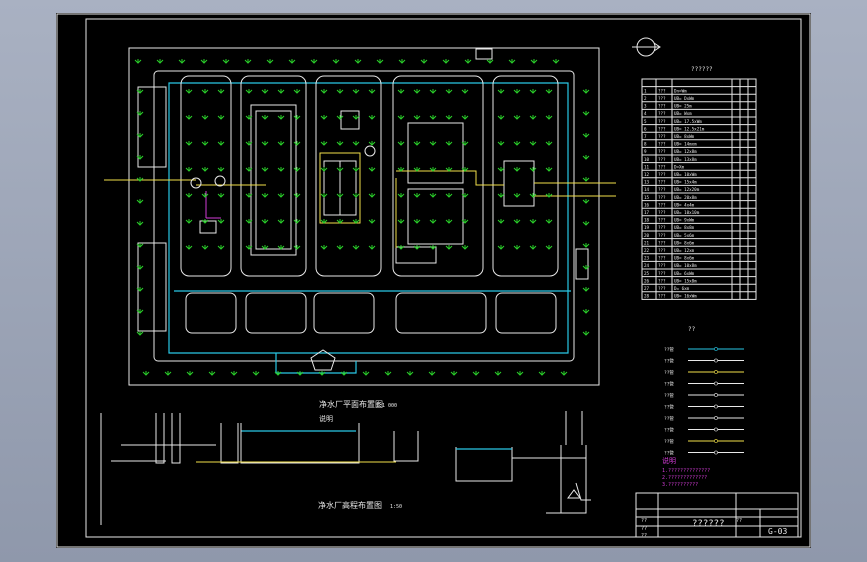  Describe the element at coordinates (647, 212) in the screenshot. I see `table-cell: 17` at that location.